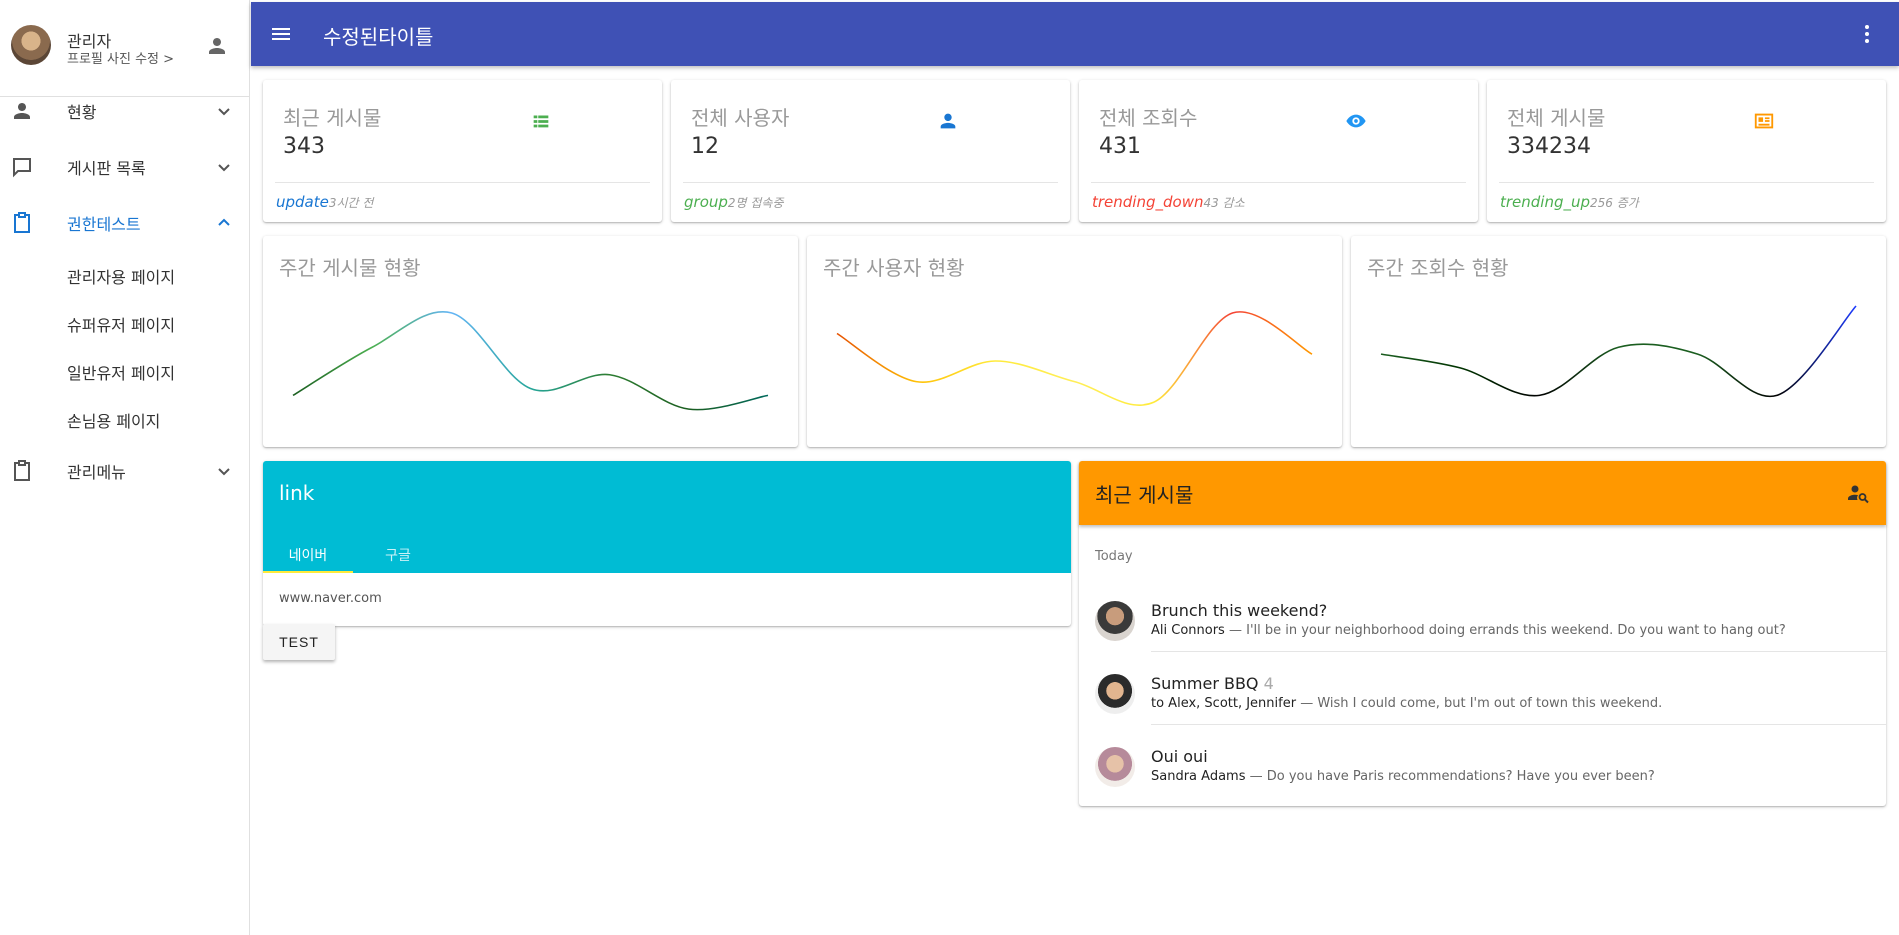 The height and width of the screenshot is (935, 1899). I want to click on stat-footer: trending_down43 감소, so click(1168, 202).